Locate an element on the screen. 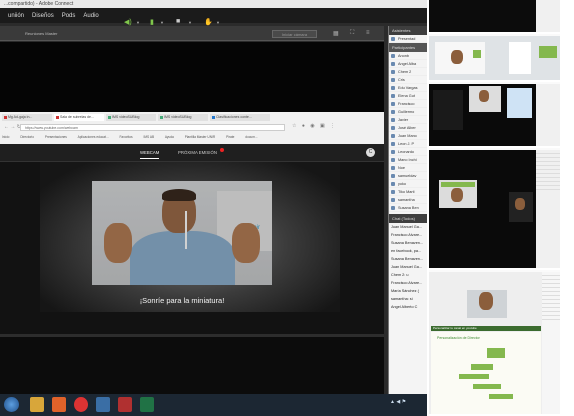 This screenshot has width=574, height=416. bookmark-item: Favoritos is located at coordinates (125, 137).